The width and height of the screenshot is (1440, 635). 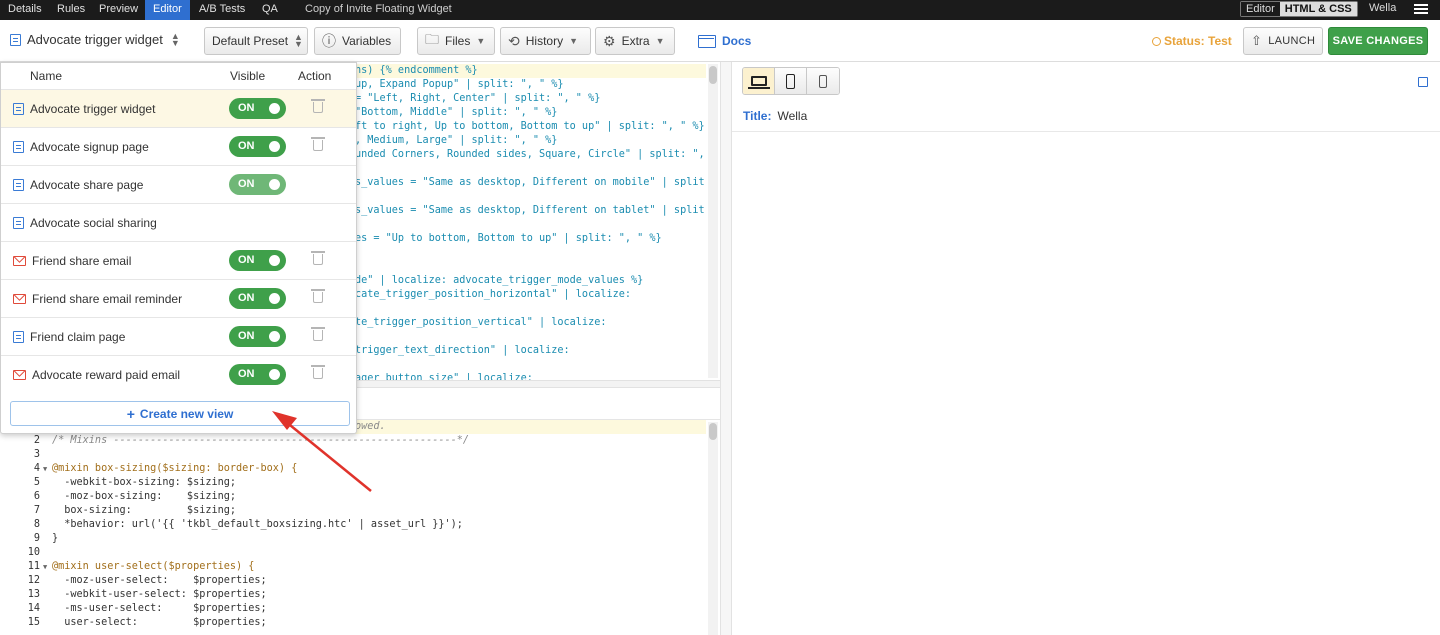 What do you see at coordinates (69, 336) in the screenshot?
I see `view-name: Friend claim page` at bounding box center [69, 336].